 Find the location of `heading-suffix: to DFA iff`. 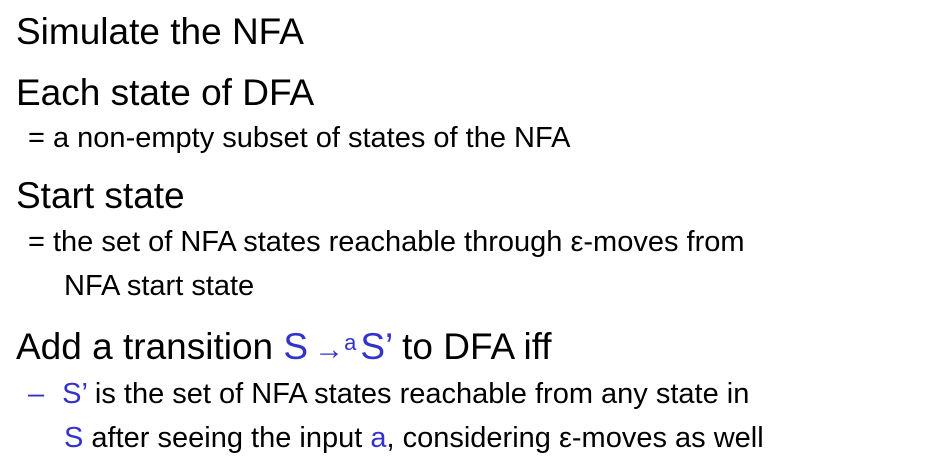

heading-suffix: to DFA iff is located at coordinates (477, 346).